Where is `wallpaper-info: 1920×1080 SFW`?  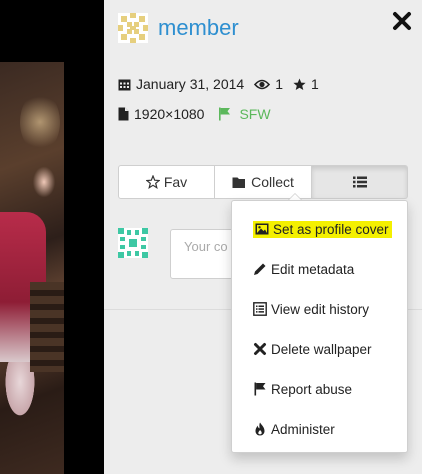 wallpaper-info: 1920×1080 SFW is located at coordinates (194, 114).